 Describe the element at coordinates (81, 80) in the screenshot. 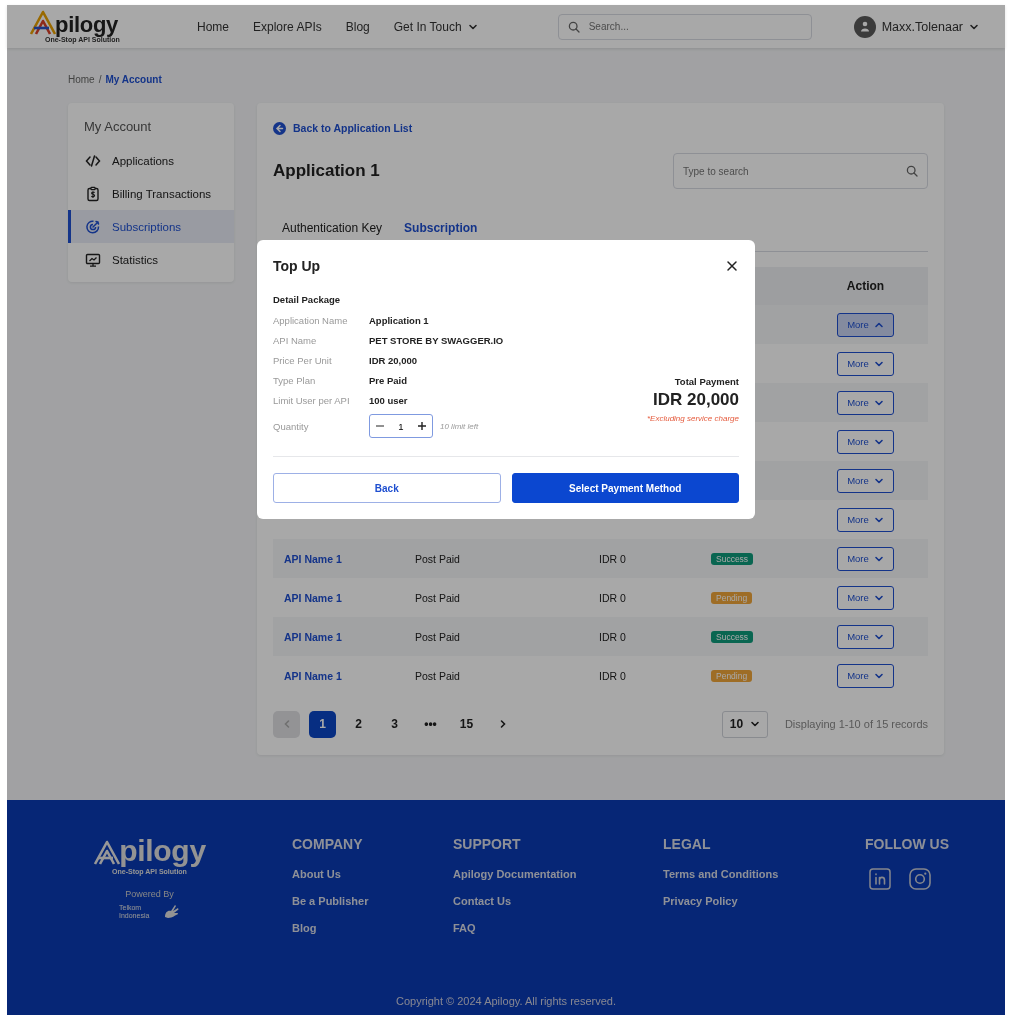

I see `breadcrumb-link: Home` at that location.